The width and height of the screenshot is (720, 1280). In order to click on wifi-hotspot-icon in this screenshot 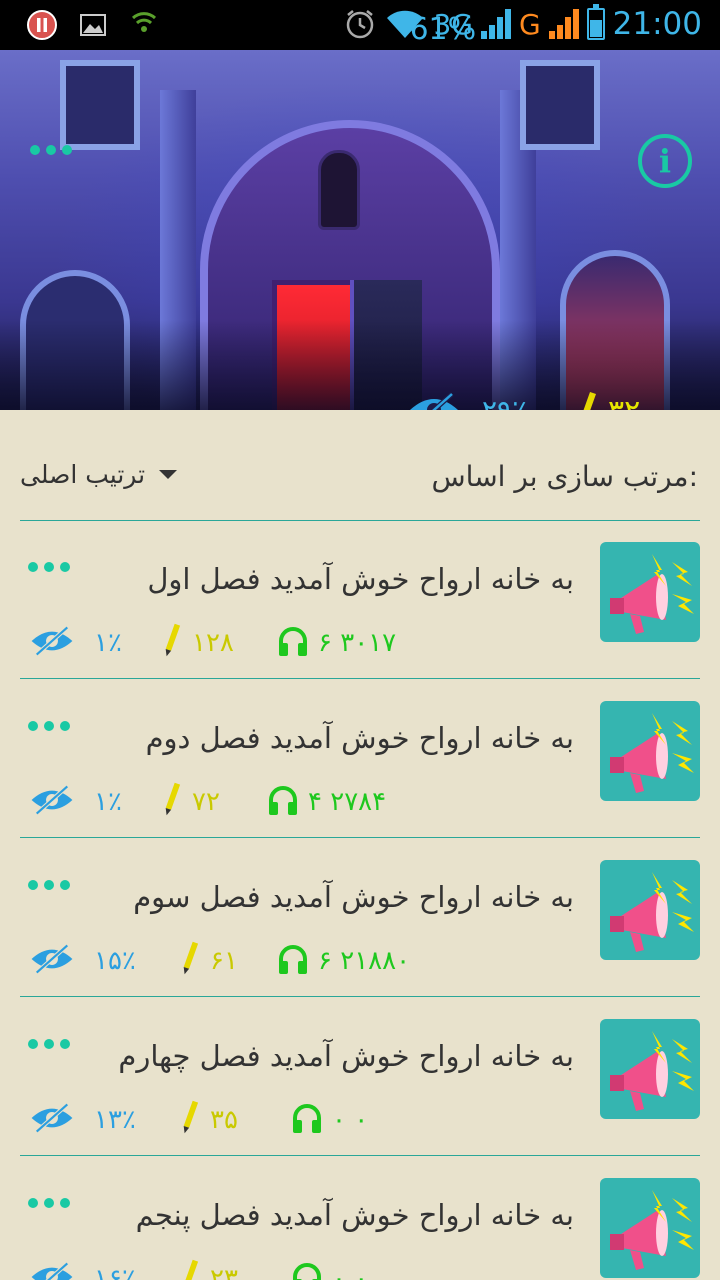, I will do `click(144, 22)`.